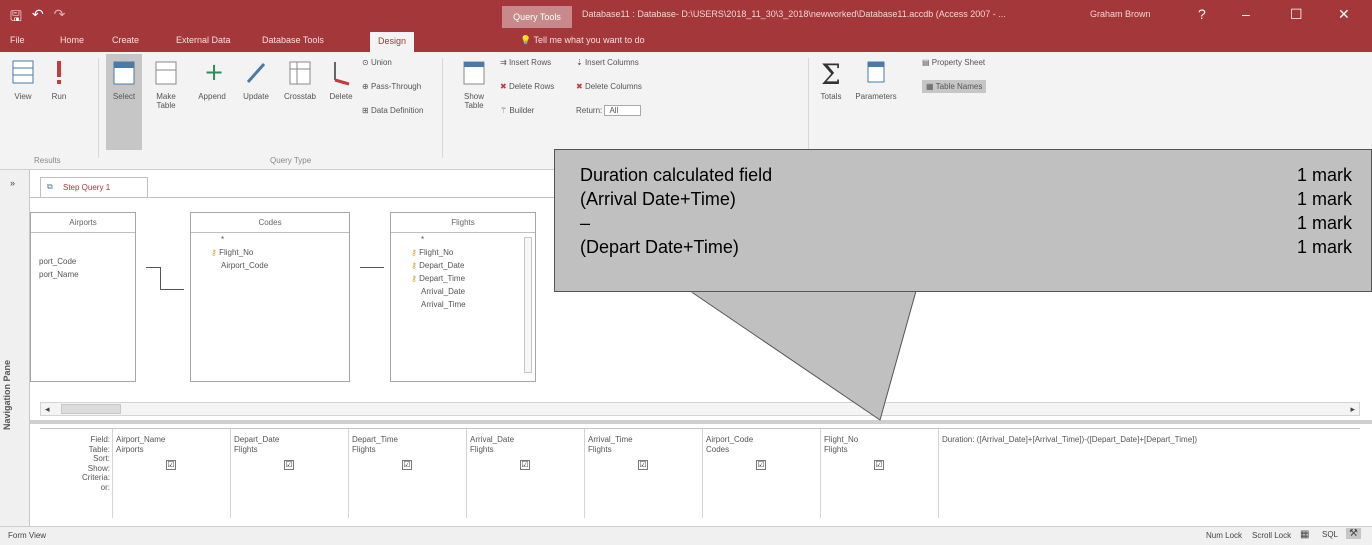 Image resolution: width=1372 pixels, height=545 pixels. Describe the element at coordinates (1352, 409) in the screenshot. I see `scroll-right-icon: ▸` at that location.